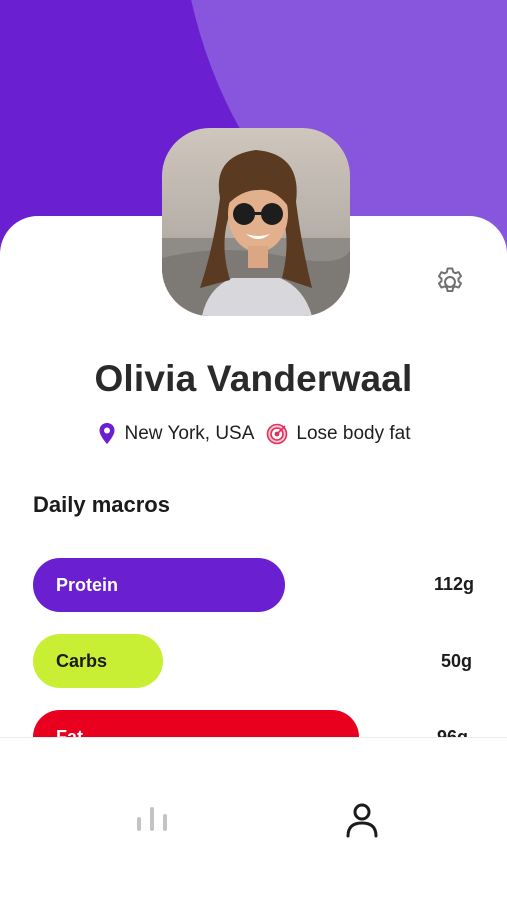  Describe the element at coordinates (101, 504) in the screenshot. I see `daily-macros-title: Daily macros` at that location.